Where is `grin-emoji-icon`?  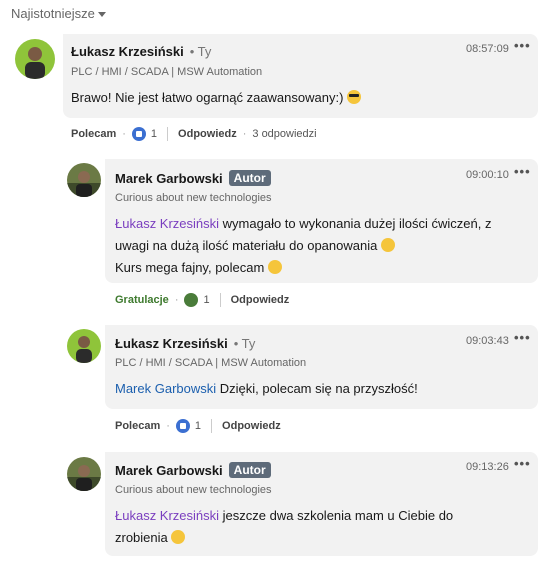
grin-emoji-icon is located at coordinates (178, 537).